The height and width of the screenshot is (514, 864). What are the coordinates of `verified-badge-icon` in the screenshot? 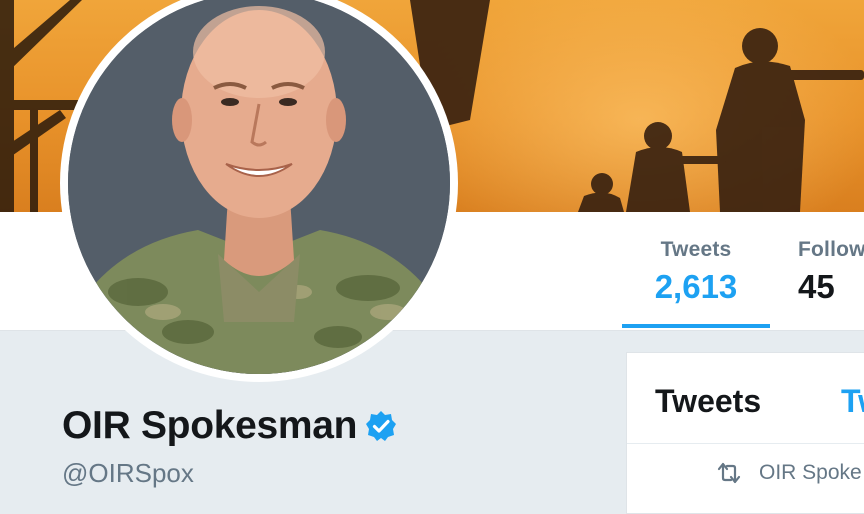 It's located at (381, 426).